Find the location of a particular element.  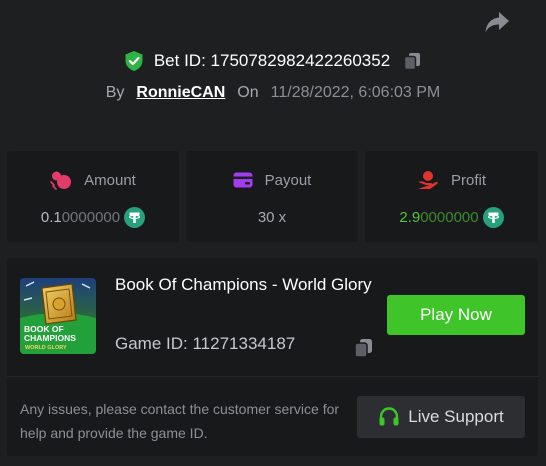

profit-label: Profit is located at coordinates (468, 180).